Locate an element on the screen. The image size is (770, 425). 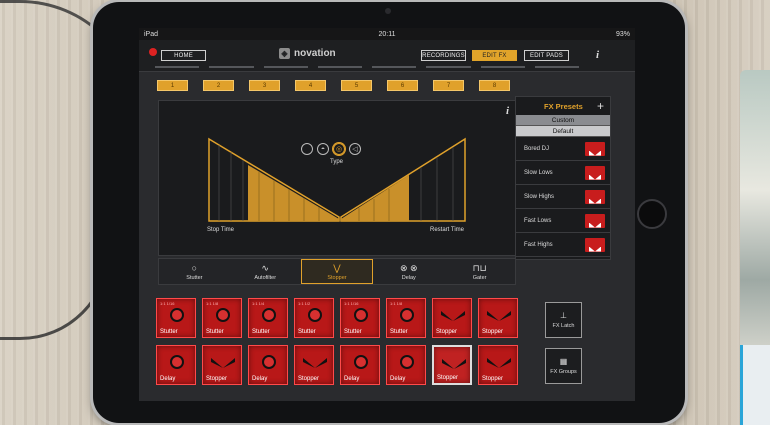
add-preset-icon: + is located at coordinates (600, 106).